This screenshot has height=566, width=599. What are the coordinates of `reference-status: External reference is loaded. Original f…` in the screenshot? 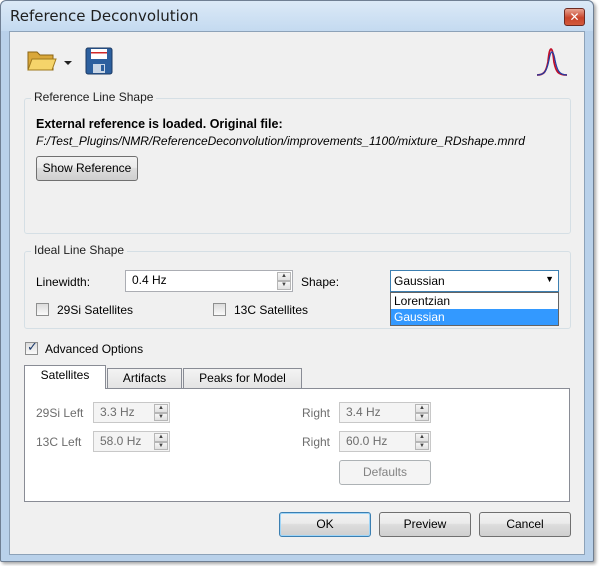 It's located at (159, 124).